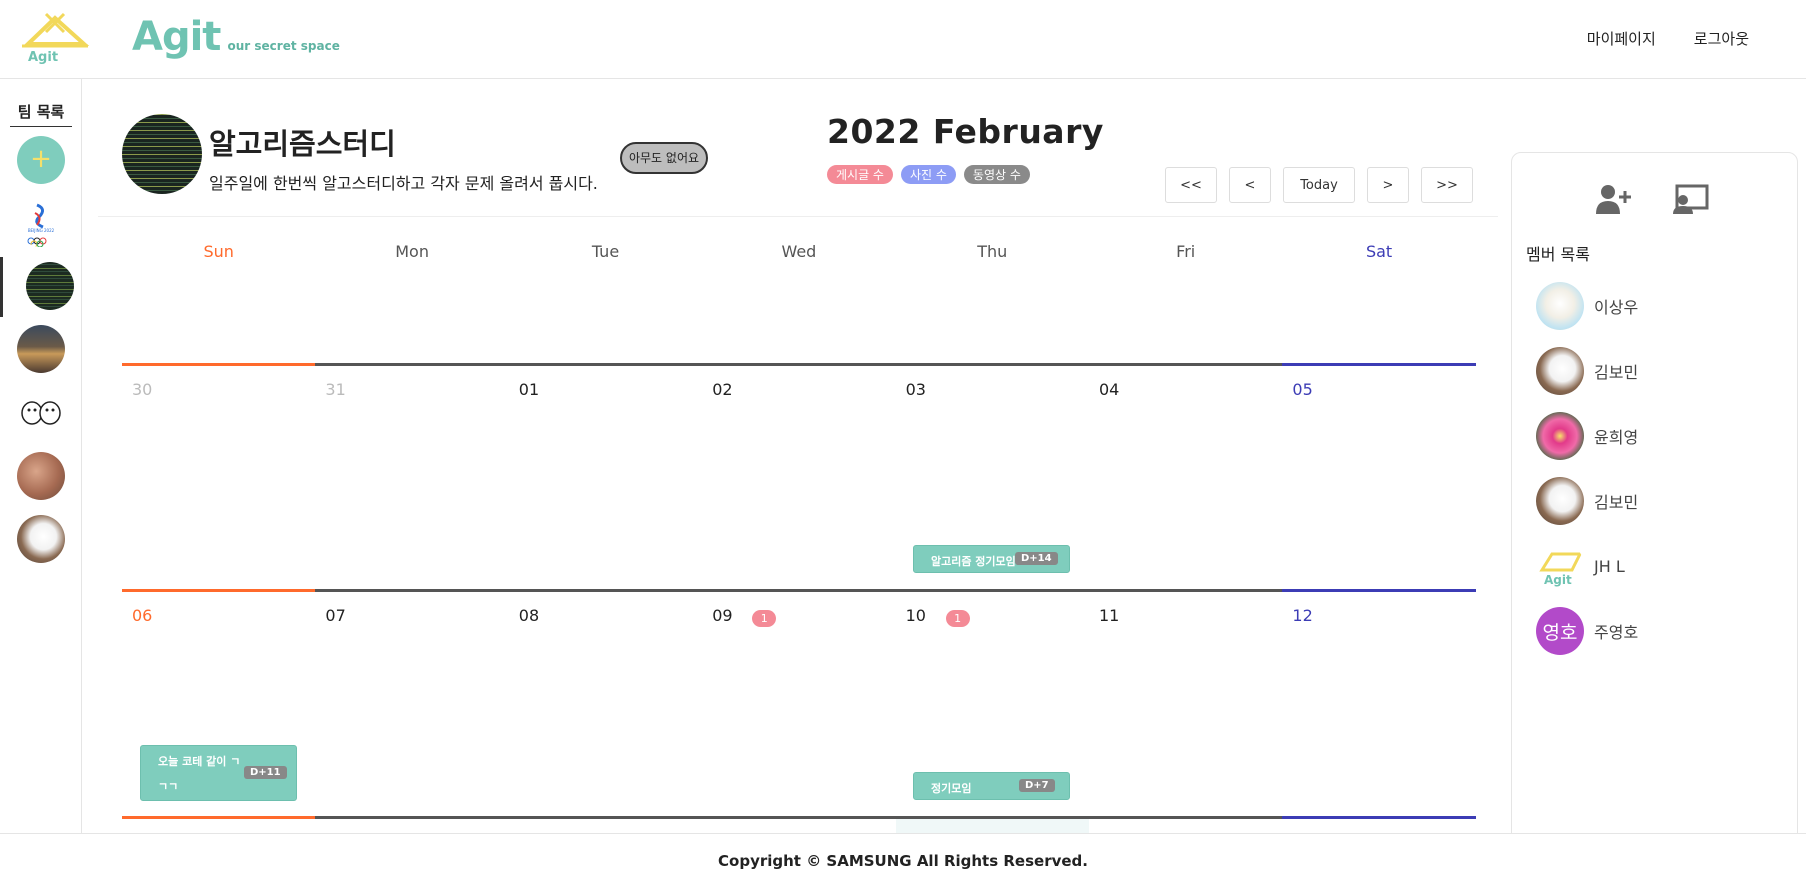 This screenshot has height=888, width=1806. Describe the element at coordinates (1690, 201) in the screenshot. I see `video-call-icon` at that location.